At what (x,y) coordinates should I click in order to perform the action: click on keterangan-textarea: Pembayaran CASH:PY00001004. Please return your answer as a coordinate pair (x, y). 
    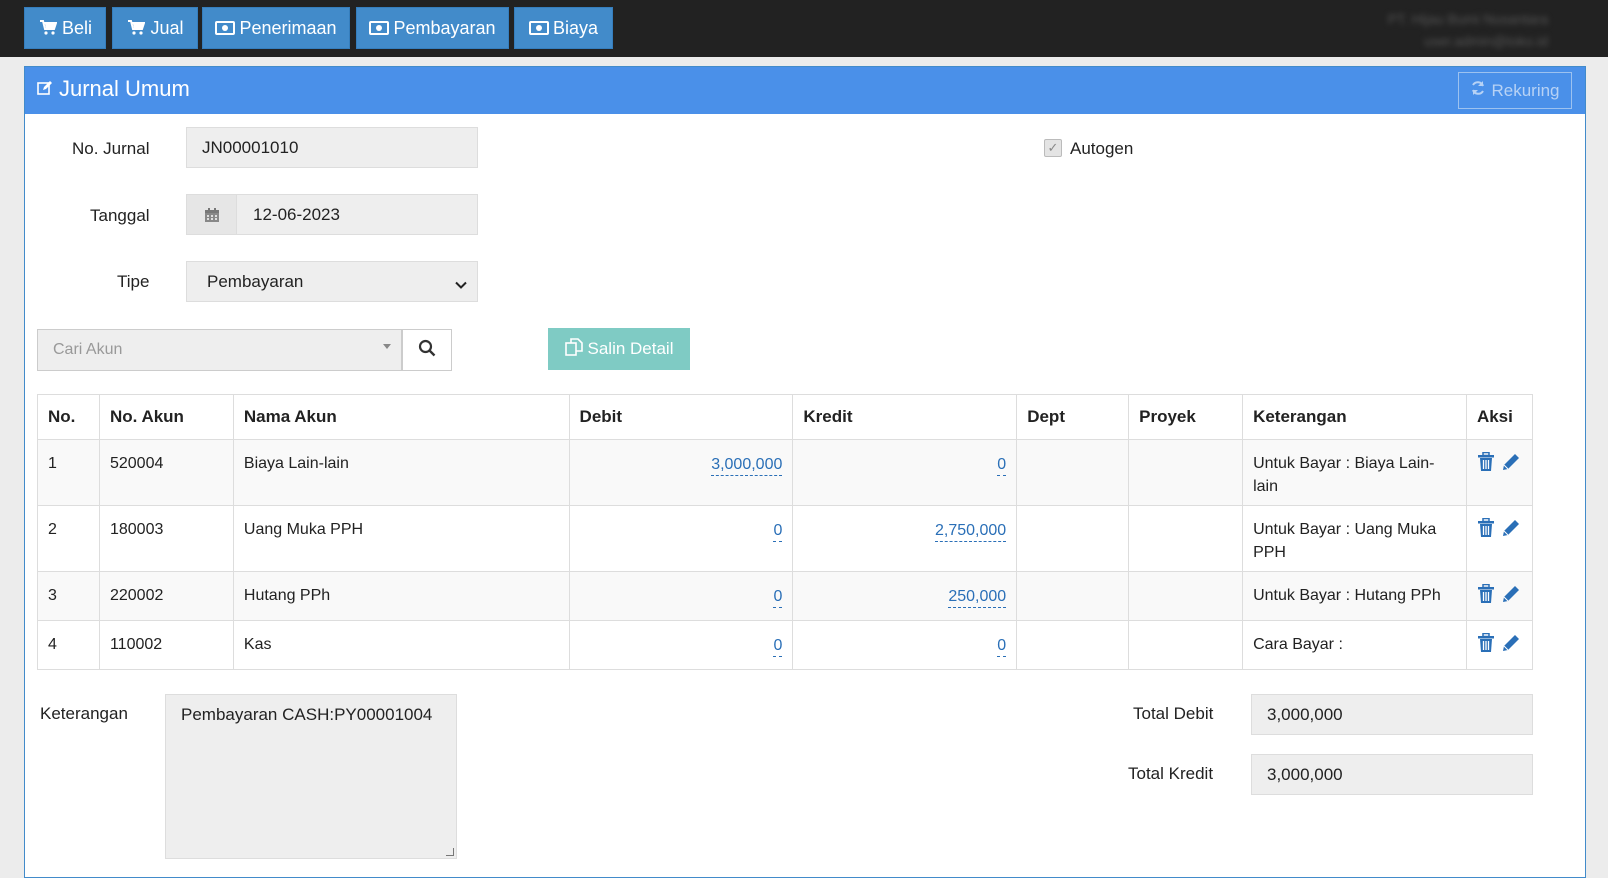
    Looking at the image, I should click on (311, 776).